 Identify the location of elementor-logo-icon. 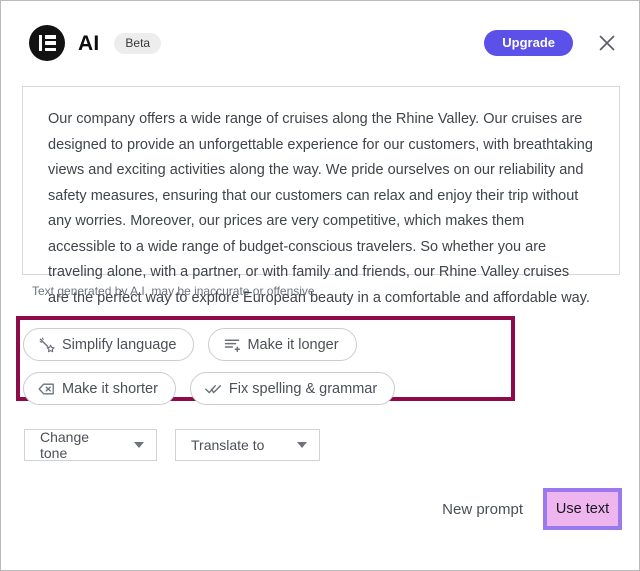
(47, 43).